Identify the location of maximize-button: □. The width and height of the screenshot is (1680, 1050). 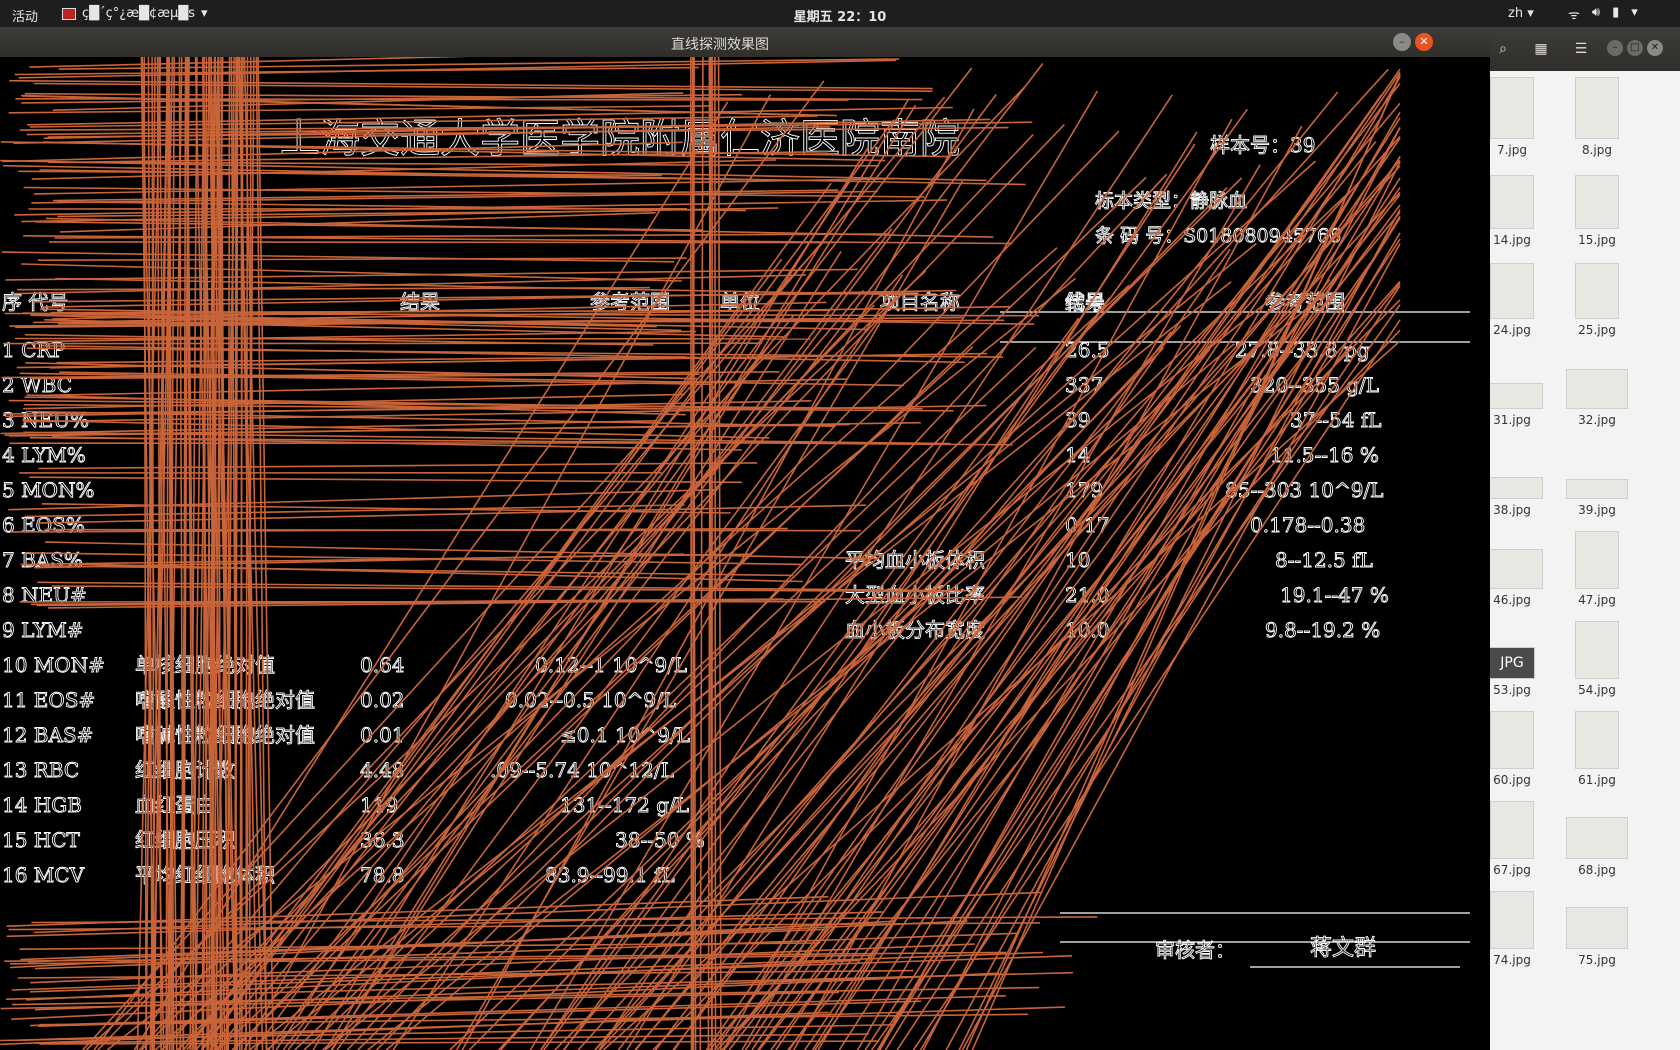
(1635, 48).